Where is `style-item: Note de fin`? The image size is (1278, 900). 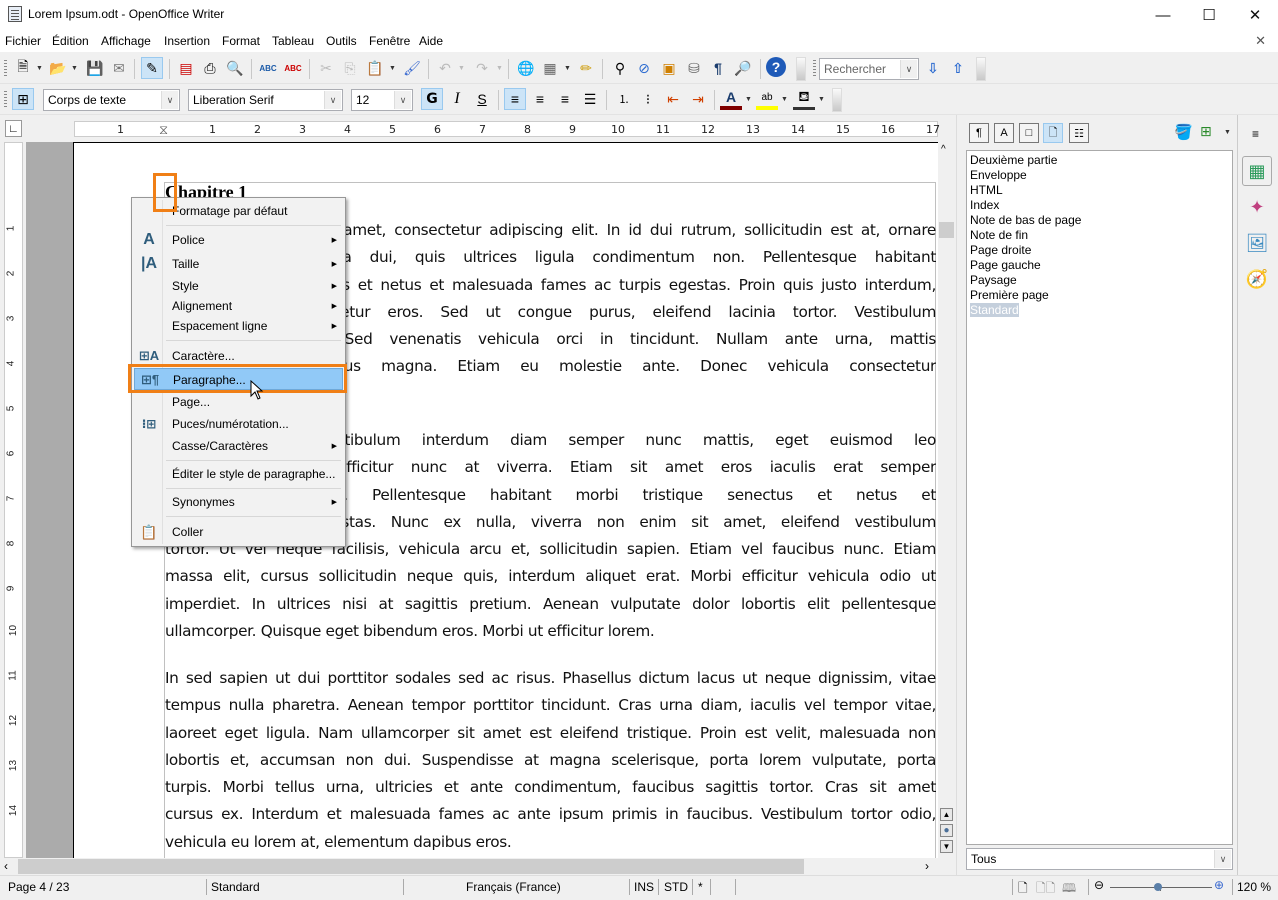 style-item: Note de fin is located at coordinates (999, 235).